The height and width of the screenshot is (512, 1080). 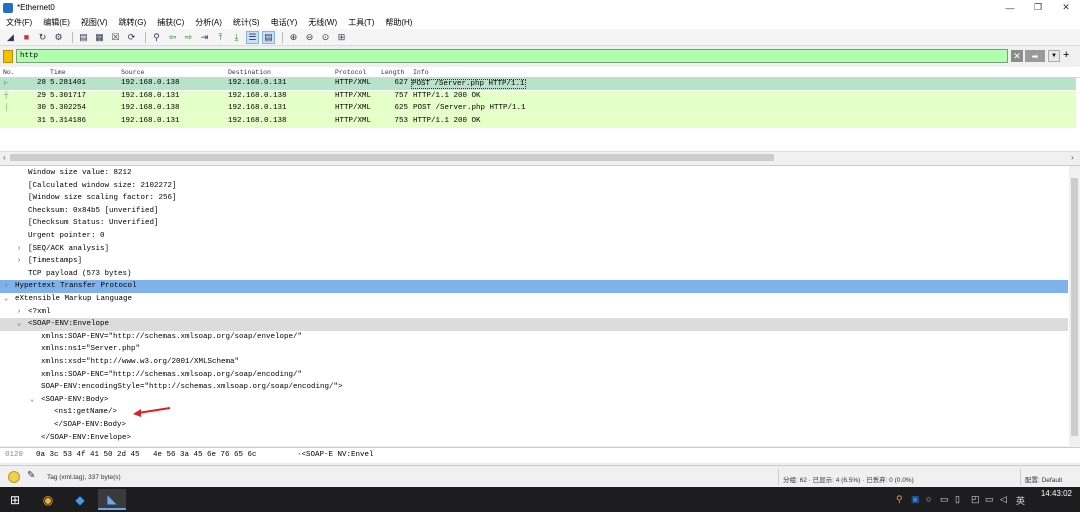 What do you see at coordinates (19, 22) in the screenshot?
I see `menu-file: 文件(F)` at bounding box center [19, 22].